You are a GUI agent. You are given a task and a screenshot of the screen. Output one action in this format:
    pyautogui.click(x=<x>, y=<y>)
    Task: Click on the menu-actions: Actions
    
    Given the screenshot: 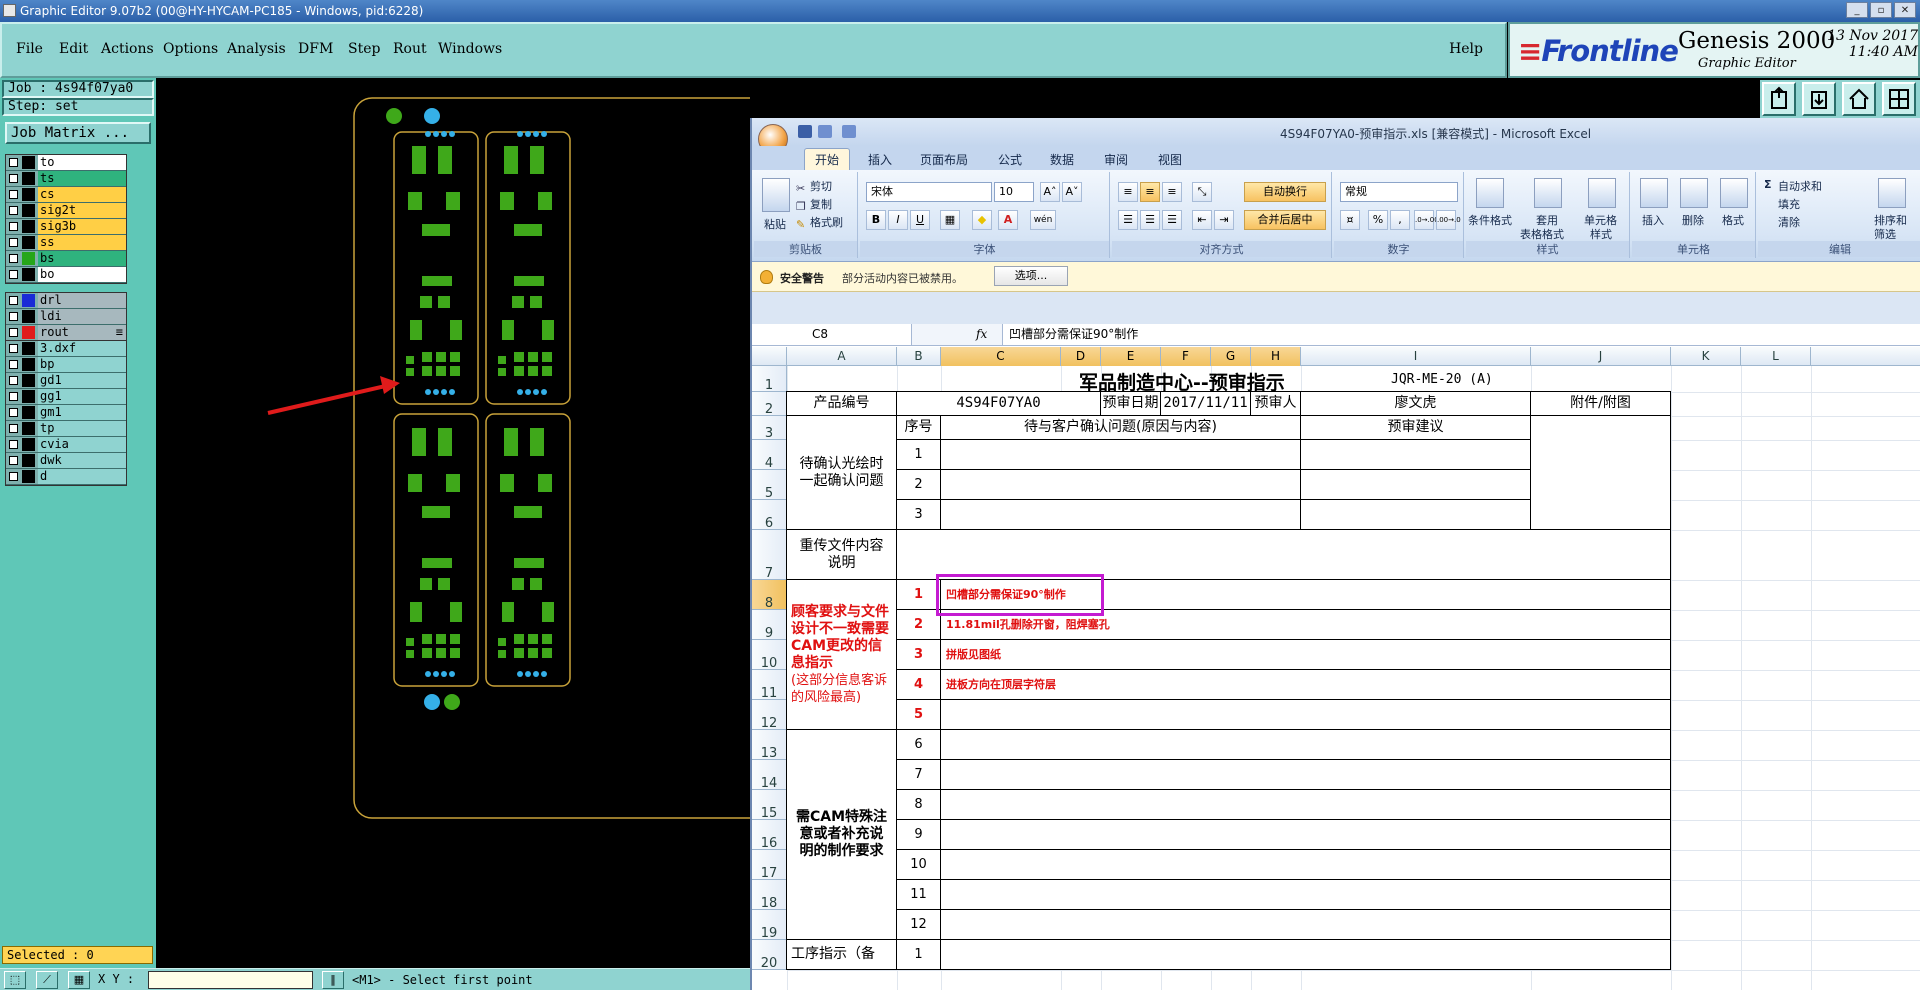 What is the action you would take?
    pyautogui.click(x=127, y=49)
    